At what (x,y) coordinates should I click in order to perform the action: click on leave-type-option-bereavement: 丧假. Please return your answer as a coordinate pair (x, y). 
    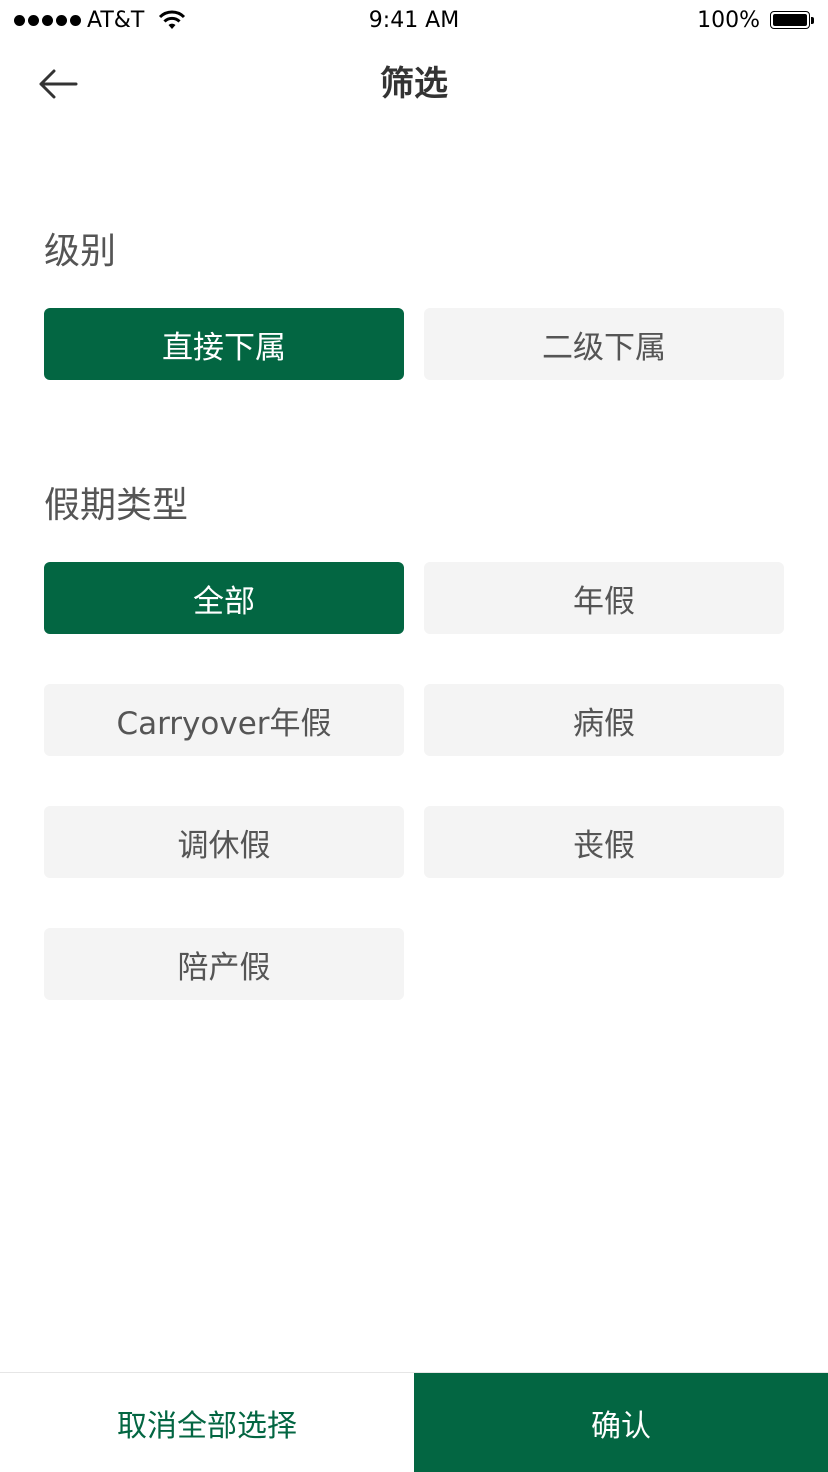
    Looking at the image, I should click on (604, 842).